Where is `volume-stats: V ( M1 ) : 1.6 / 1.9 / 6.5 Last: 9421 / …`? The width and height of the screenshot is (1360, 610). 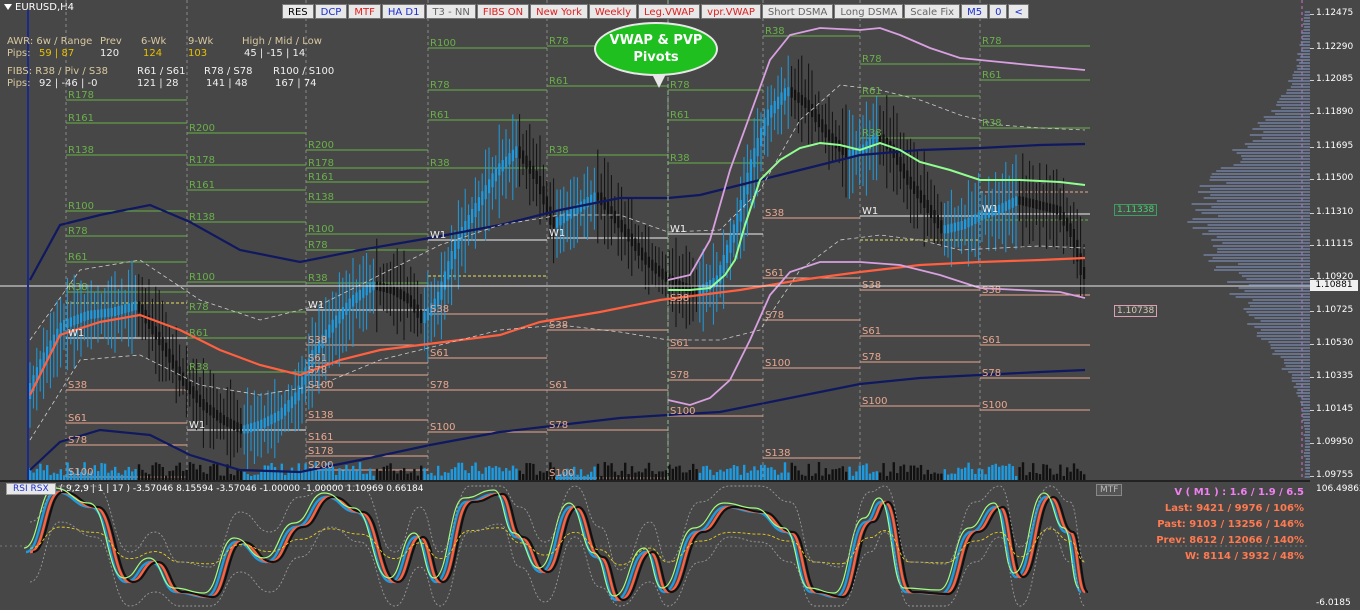
volume-stats: V ( M1 ) : 1.6 / 1.9 / 6.5 Last: 9421 / … is located at coordinates (1230, 525).